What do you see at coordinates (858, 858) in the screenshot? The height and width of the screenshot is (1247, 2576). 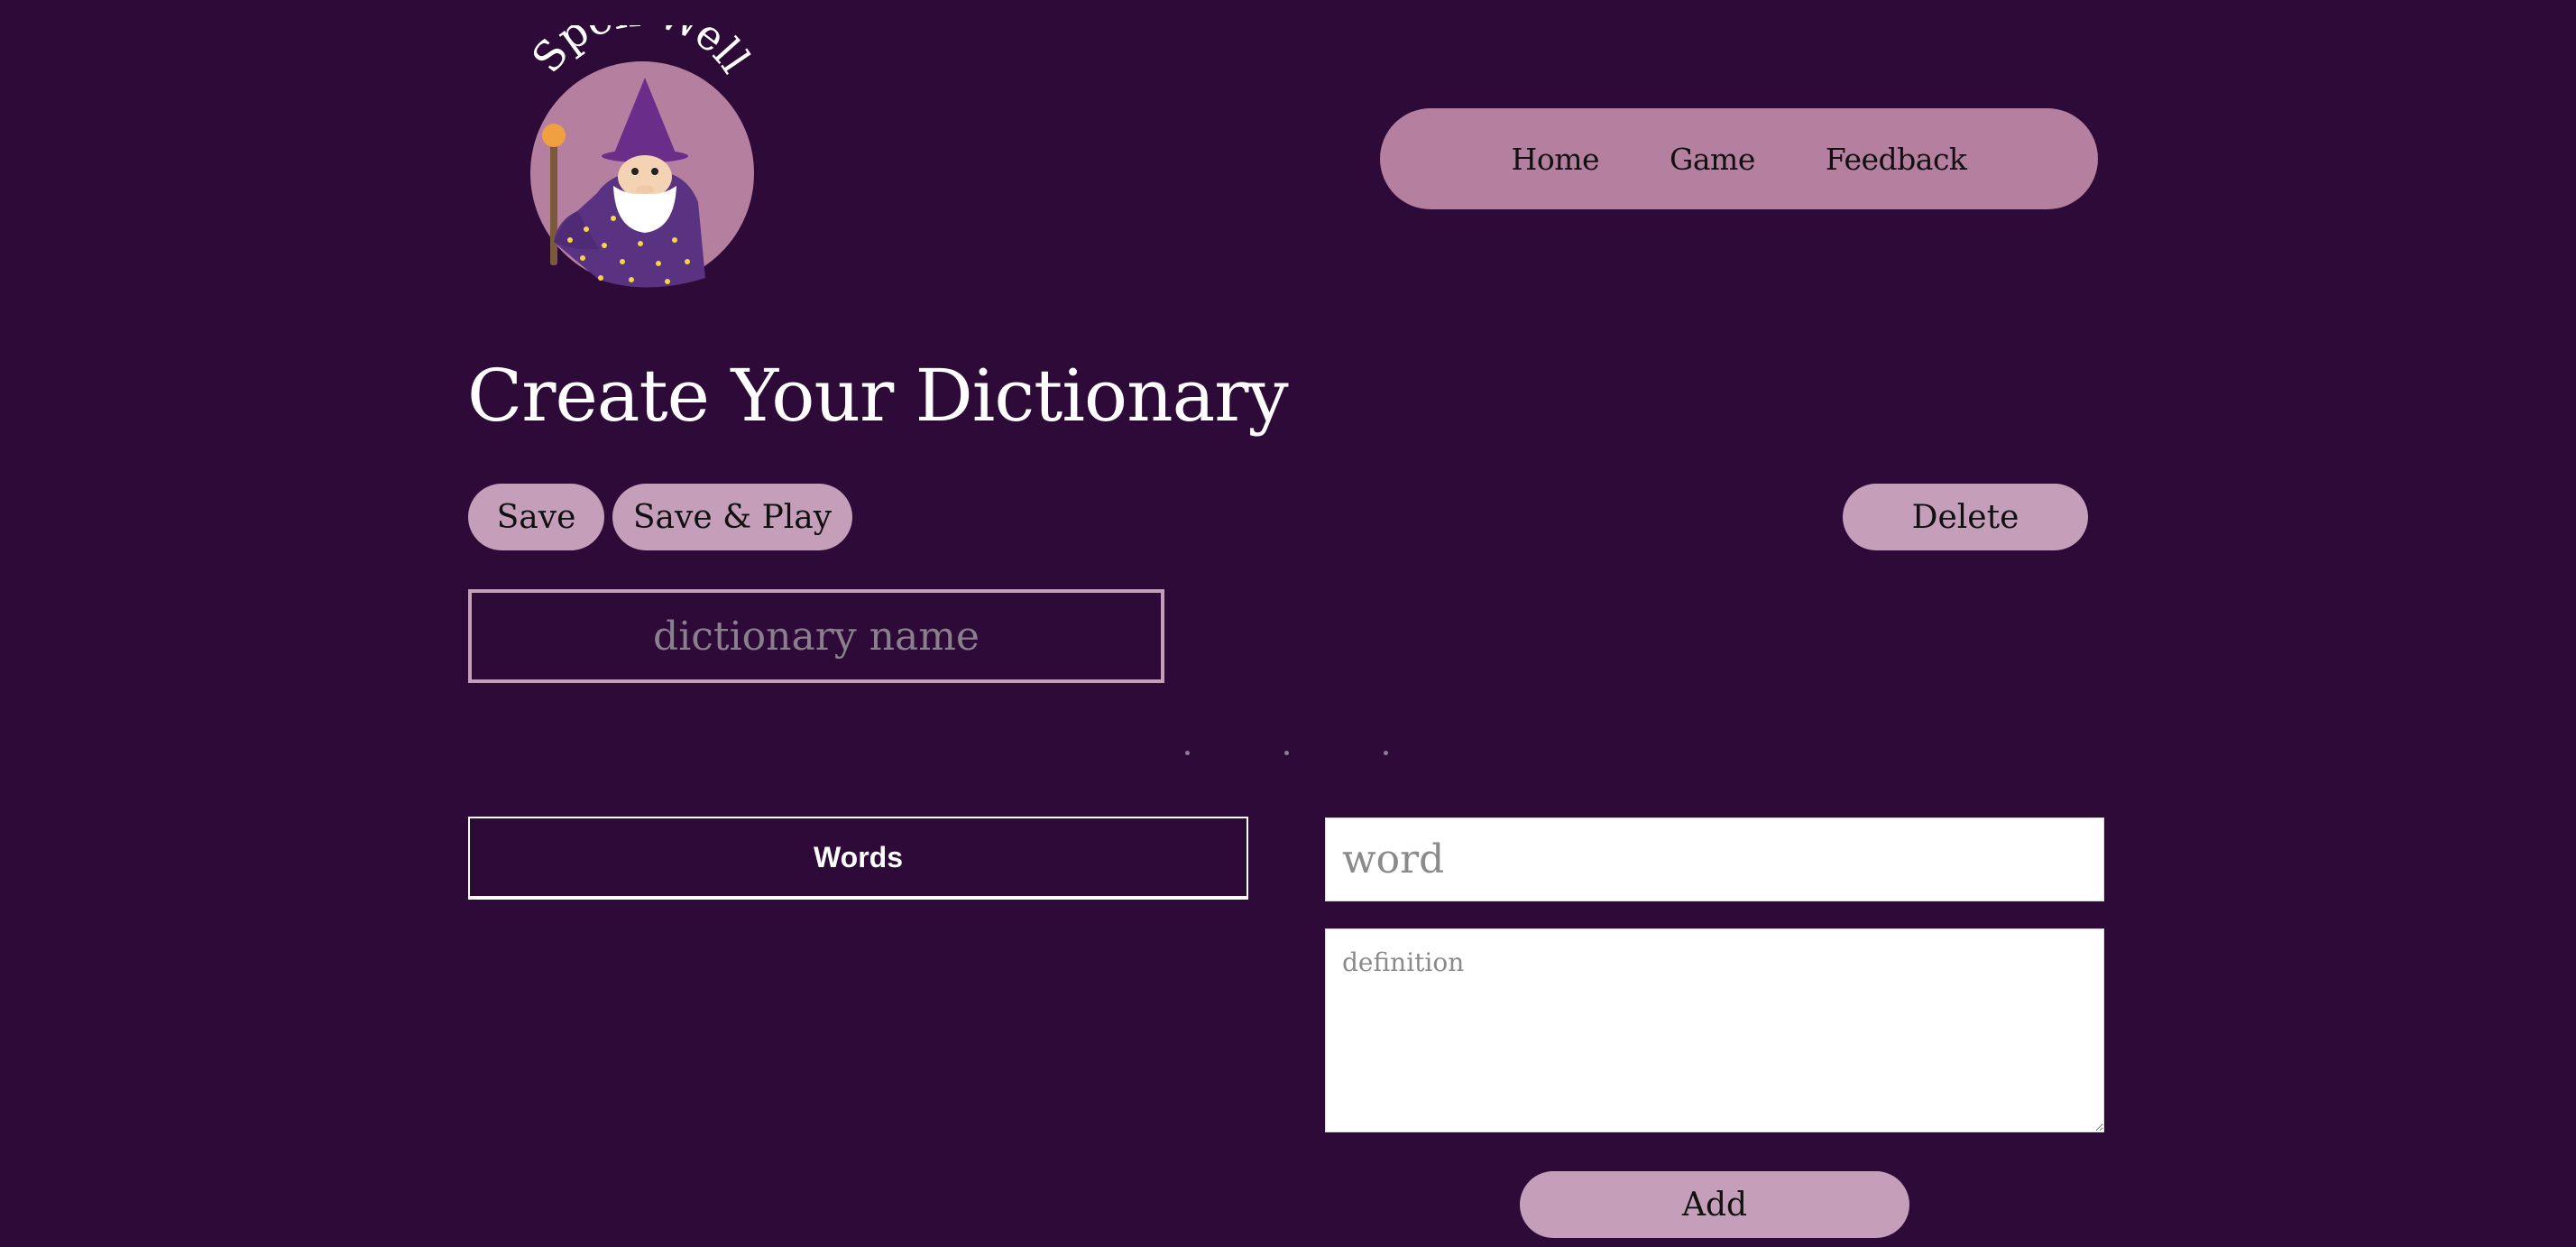 I see `words-list-header: Words` at bounding box center [858, 858].